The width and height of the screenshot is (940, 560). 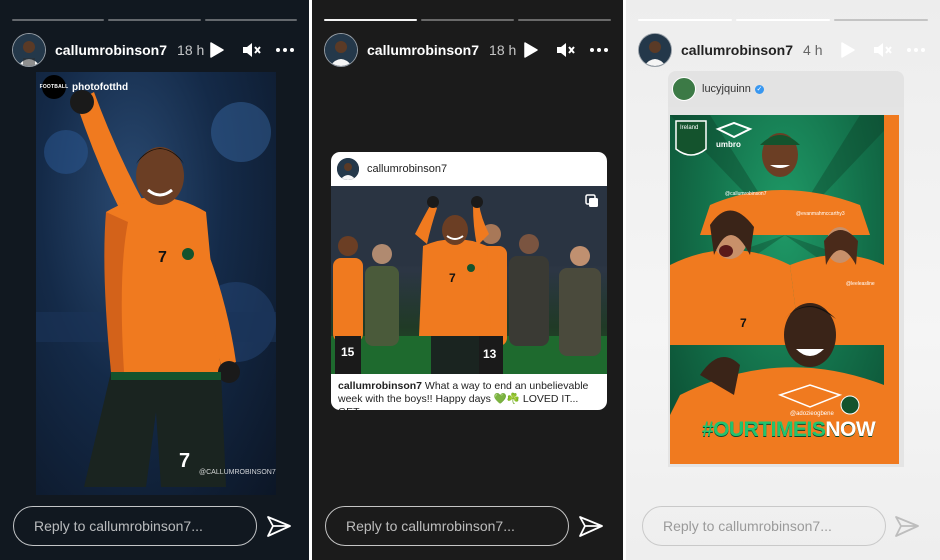 I want to click on credit-avatar: FOOTBALL, so click(x=54, y=87).